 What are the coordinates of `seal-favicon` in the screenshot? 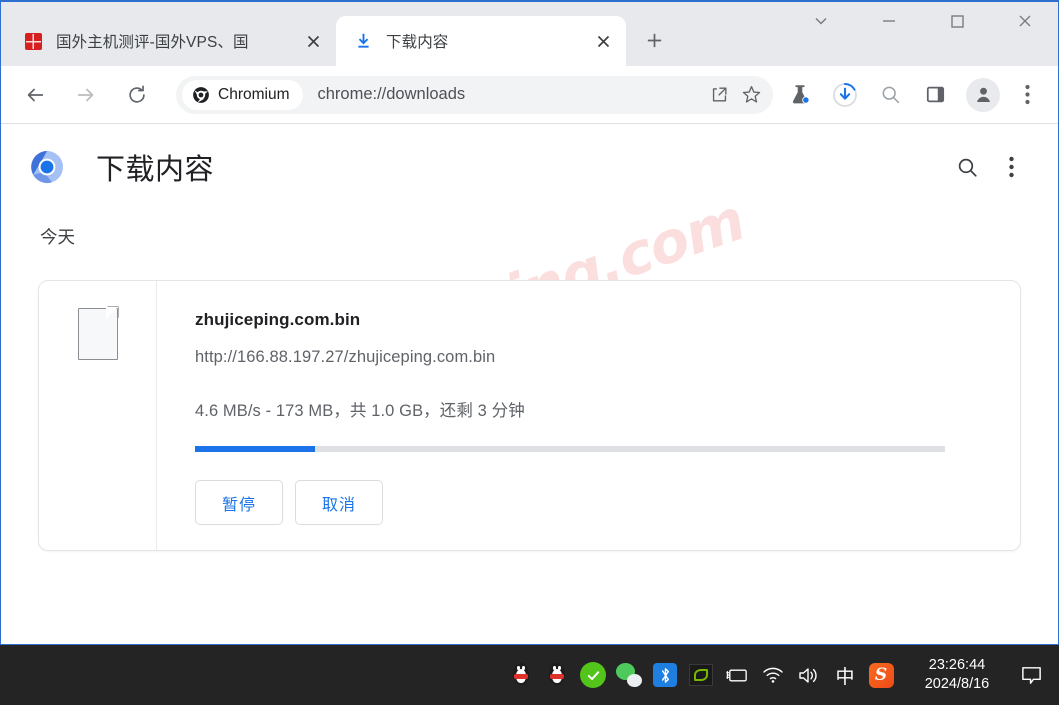 It's located at (33, 41).